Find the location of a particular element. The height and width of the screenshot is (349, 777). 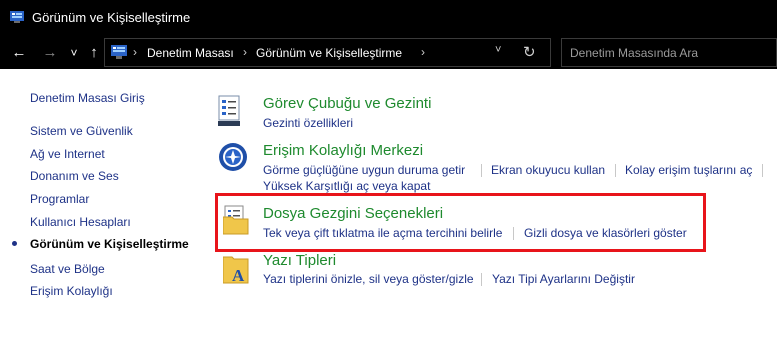

fonts-icon: A is located at coordinates (236, 269).